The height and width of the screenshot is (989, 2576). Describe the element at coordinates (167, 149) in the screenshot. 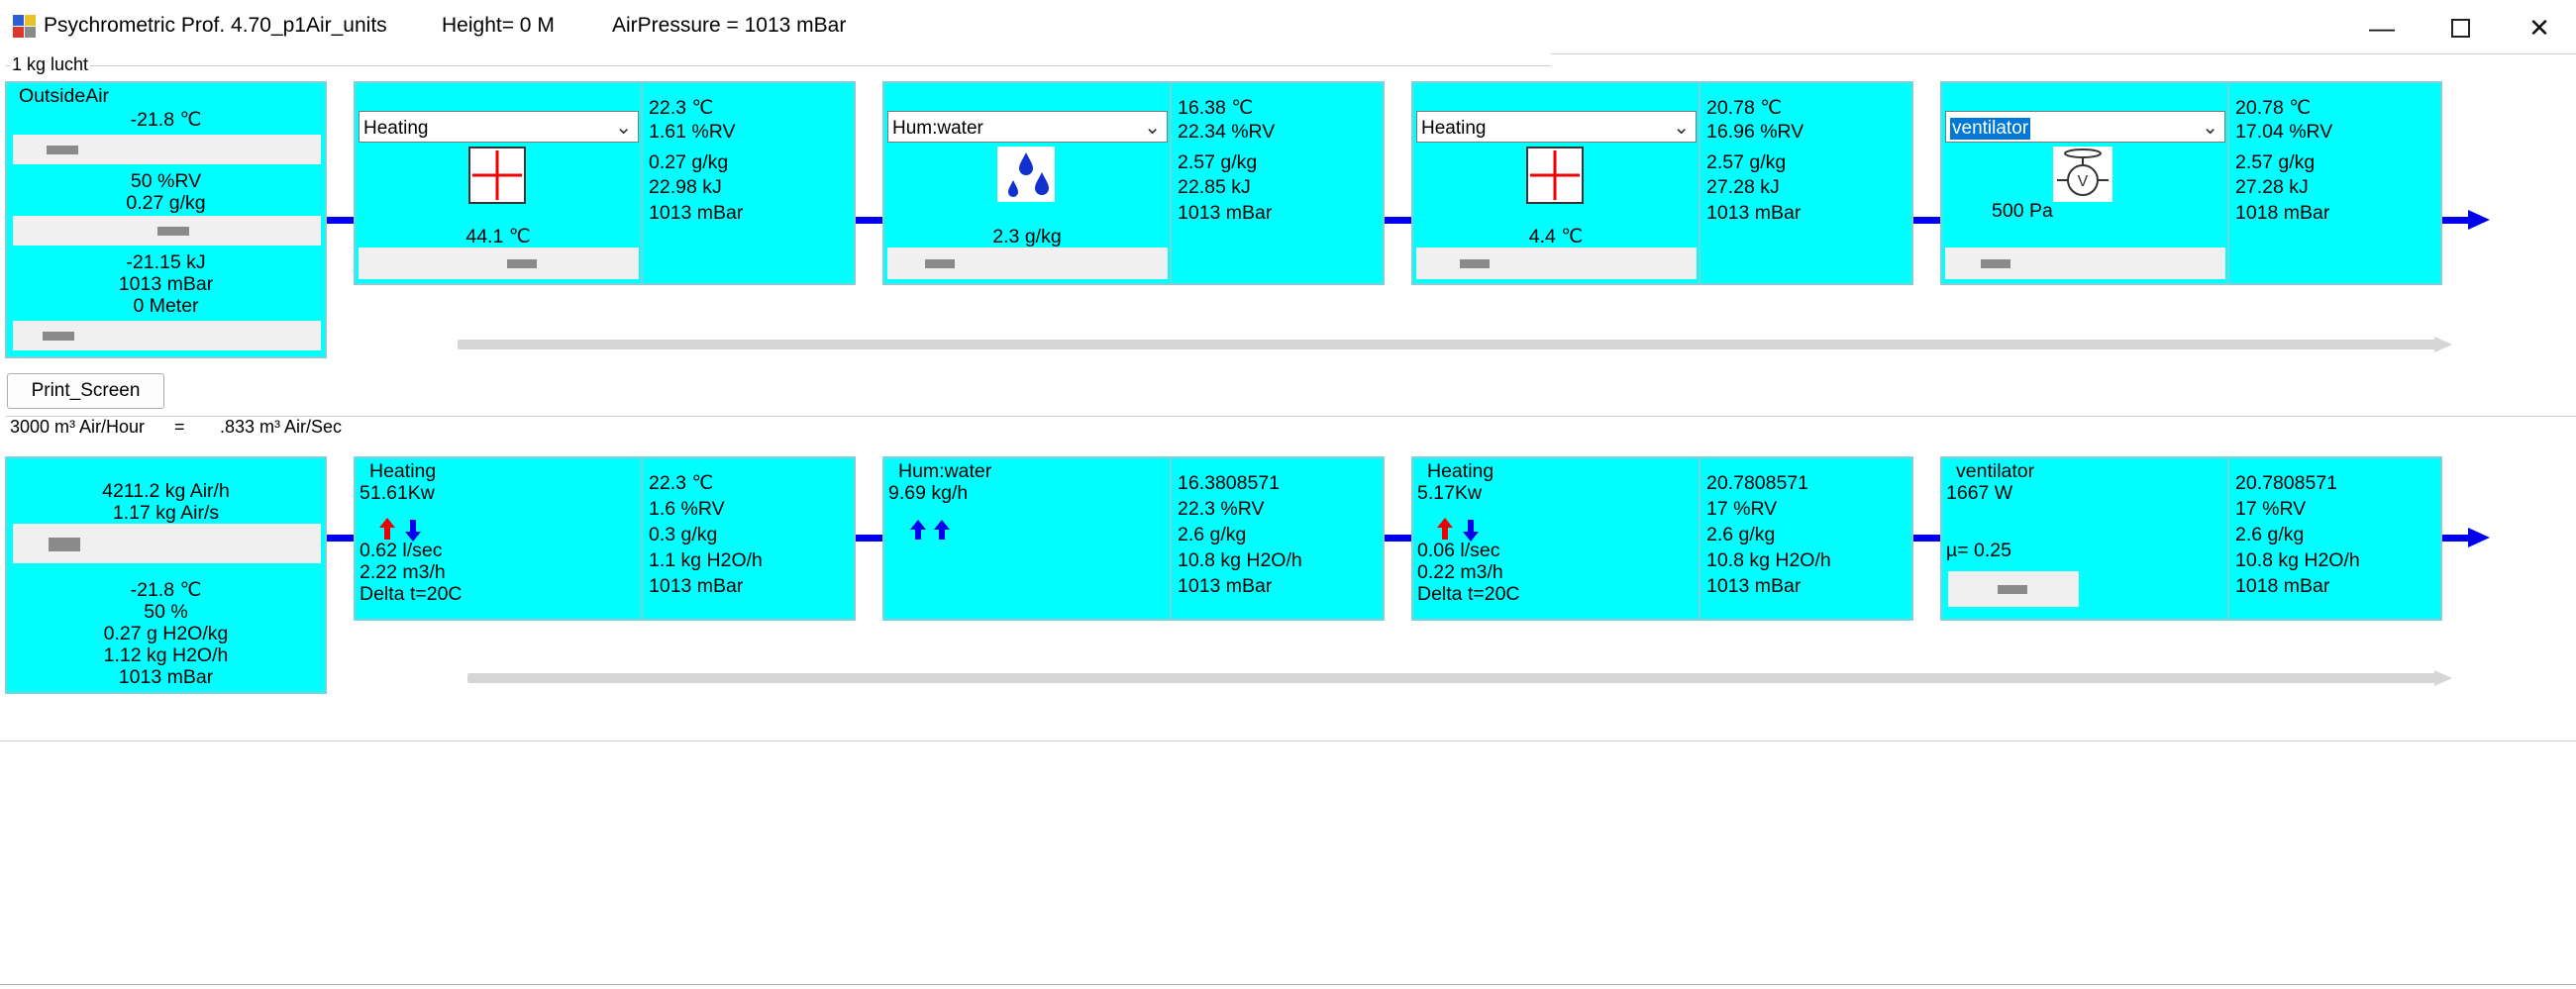

I see `temp-scrollbar` at that location.